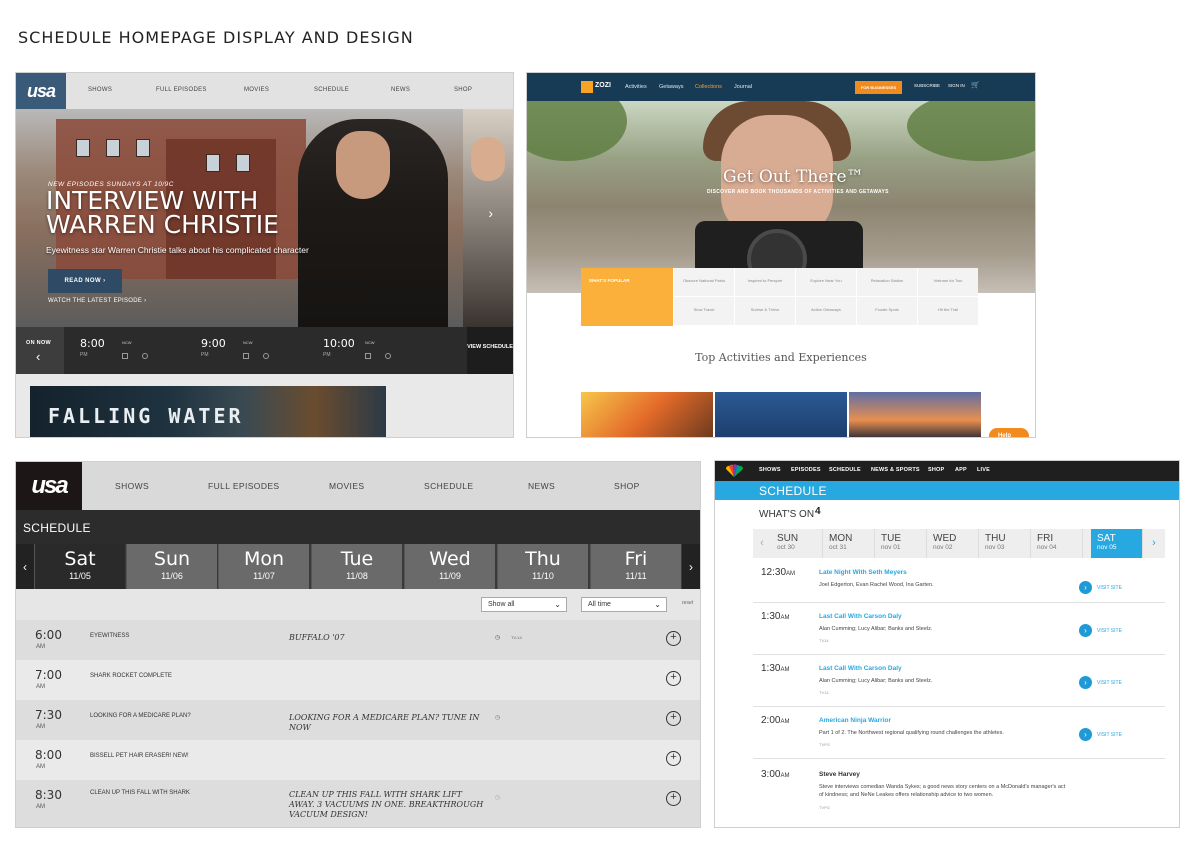  Describe the element at coordinates (849, 543) in the screenshot. I see `day-tab-mon: MON oct 31` at that location.